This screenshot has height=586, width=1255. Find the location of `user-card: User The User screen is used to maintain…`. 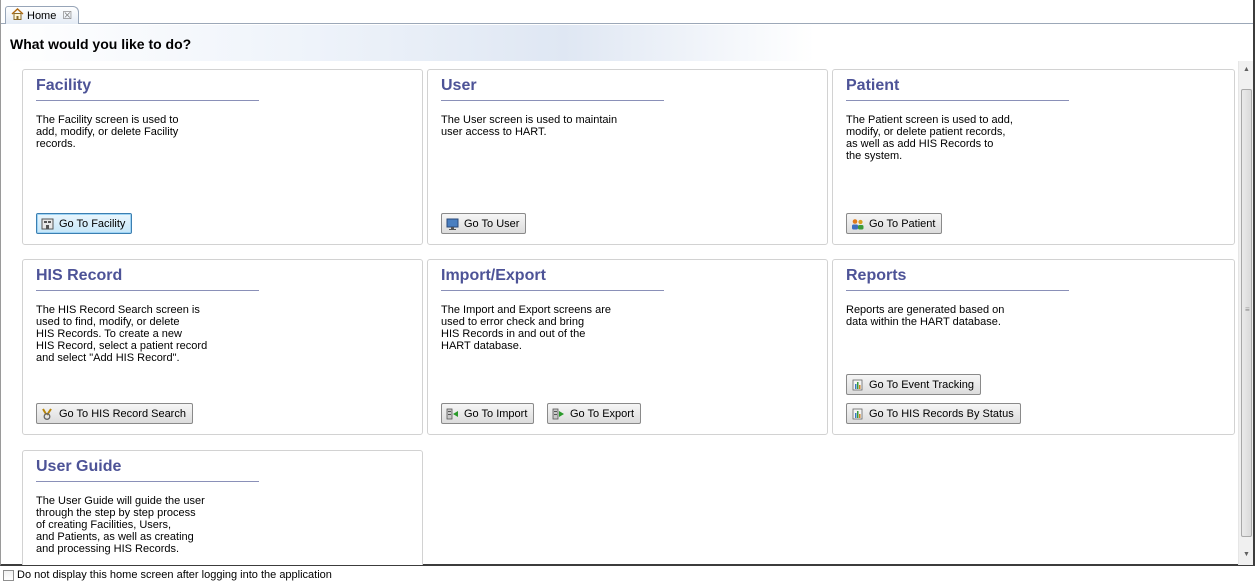

user-card: User The User screen is used to maintain… is located at coordinates (627, 157).